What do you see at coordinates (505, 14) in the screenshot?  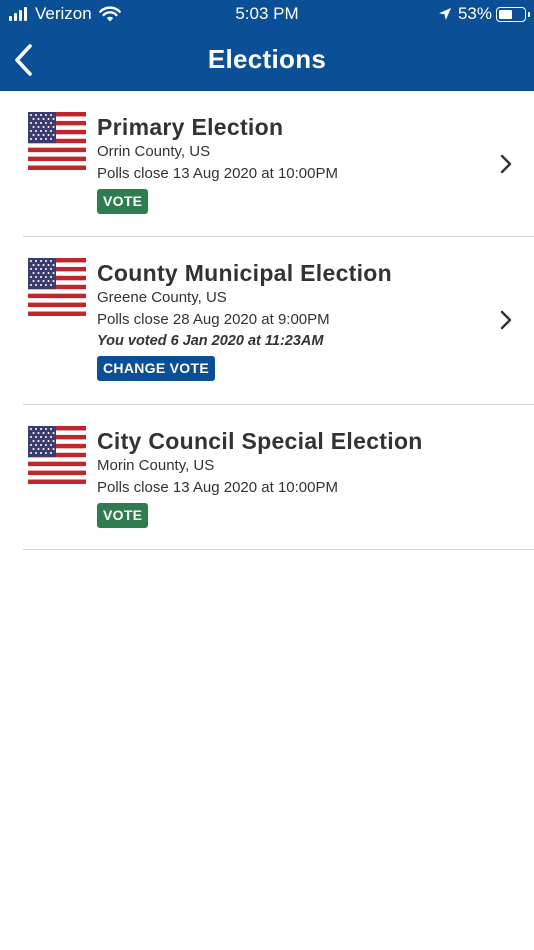 I see `battery-fill` at bounding box center [505, 14].